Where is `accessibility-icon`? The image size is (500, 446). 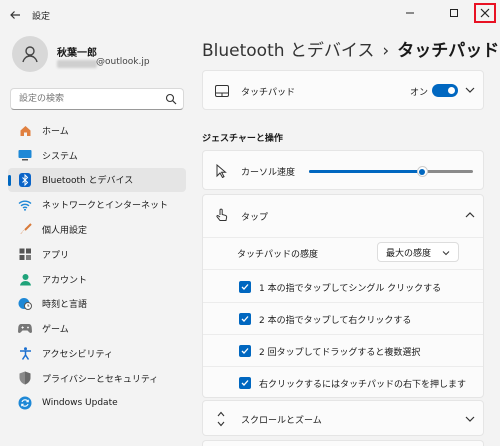
accessibility-icon is located at coordinates (25, 354).